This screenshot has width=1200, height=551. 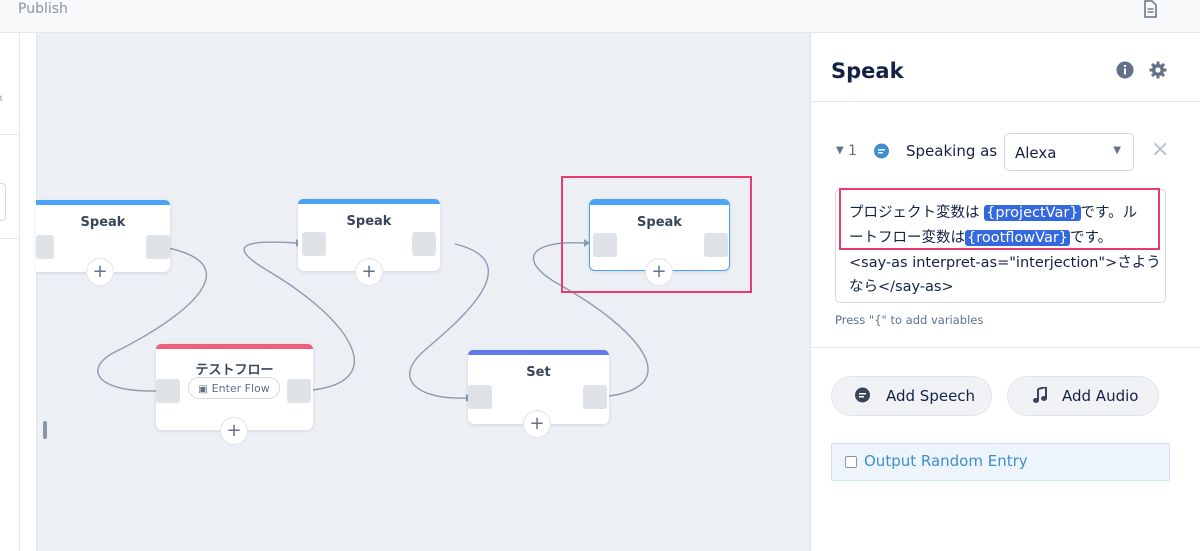 What do you see at coordinates (1036, 153) in the screenshot?
I see `voice-select-value: Alexa` at bounding box center [1036, 153].